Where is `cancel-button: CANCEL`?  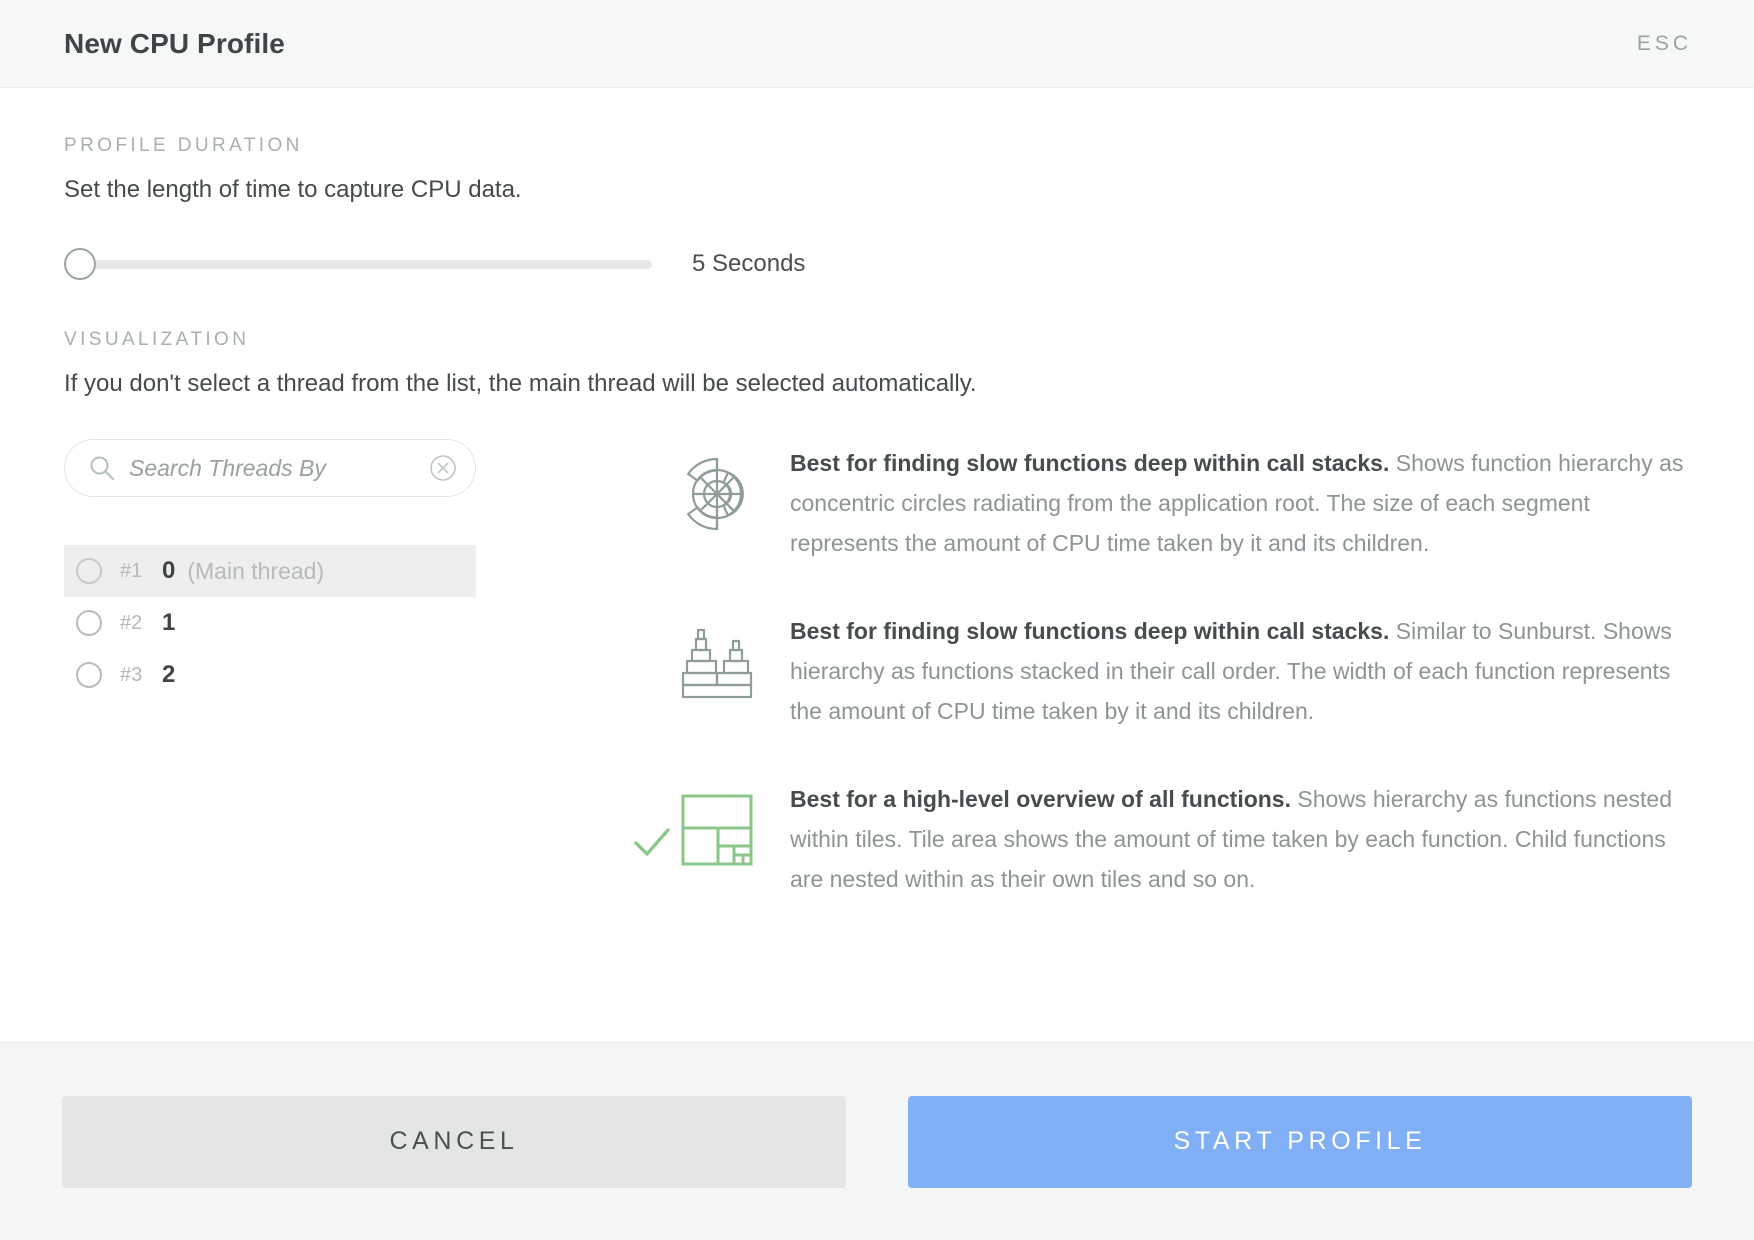 cancel-button: CANCEL is located at coordinates (454, 1141).